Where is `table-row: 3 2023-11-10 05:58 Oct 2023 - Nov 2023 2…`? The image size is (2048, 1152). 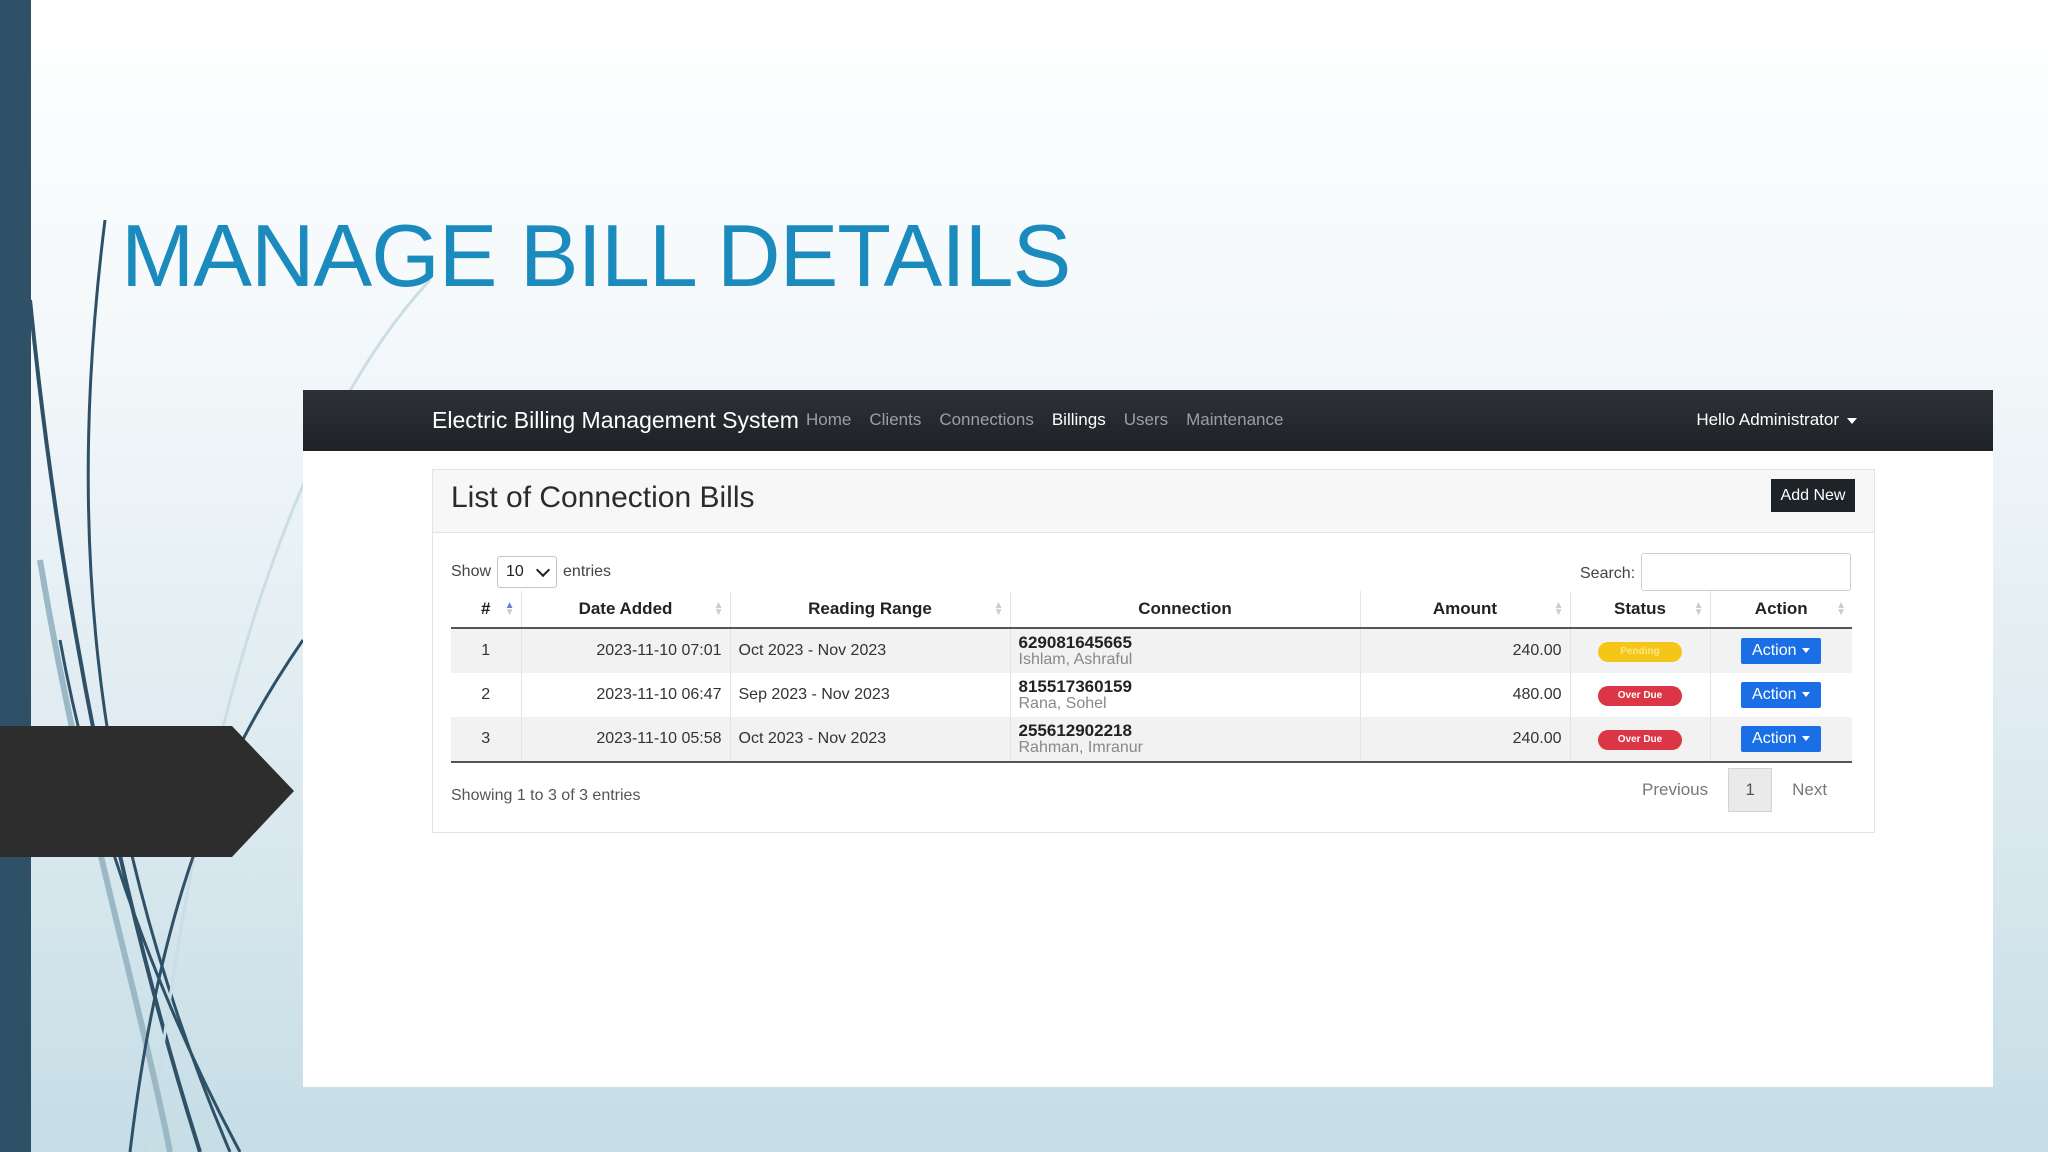
table-row: 3 2023-11-10 05:58 Oct 2023 - Nov 2023 2… is located at coordinates (1151, 740).